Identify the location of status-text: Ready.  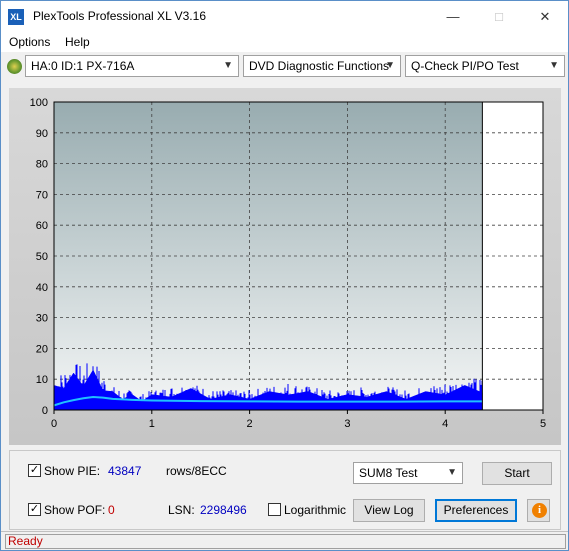
(285, 541).